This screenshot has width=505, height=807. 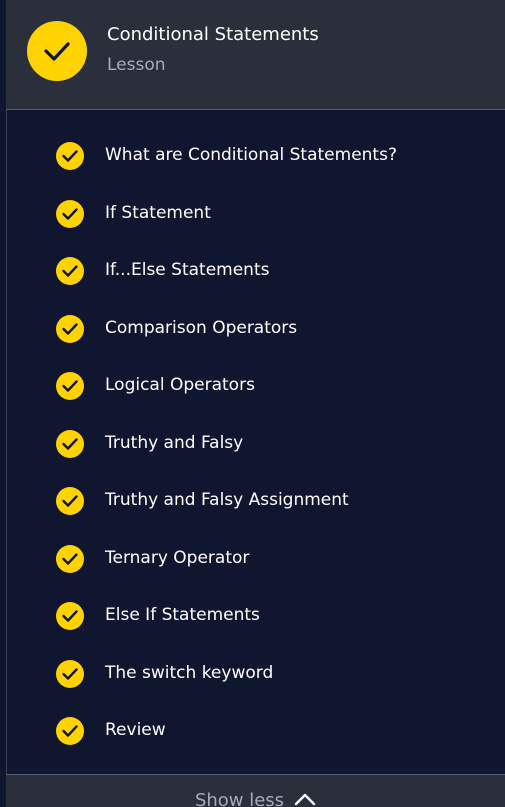 I want to click on chevron-up-icon, so click(x=305, y=799).